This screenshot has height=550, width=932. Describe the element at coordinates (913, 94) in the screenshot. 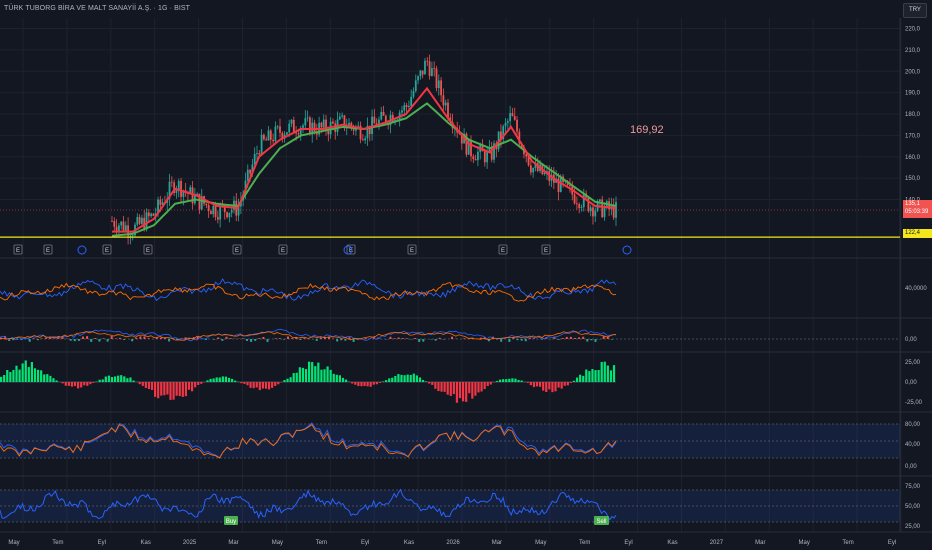

I see `y-tick-label: 190,0` at that location.